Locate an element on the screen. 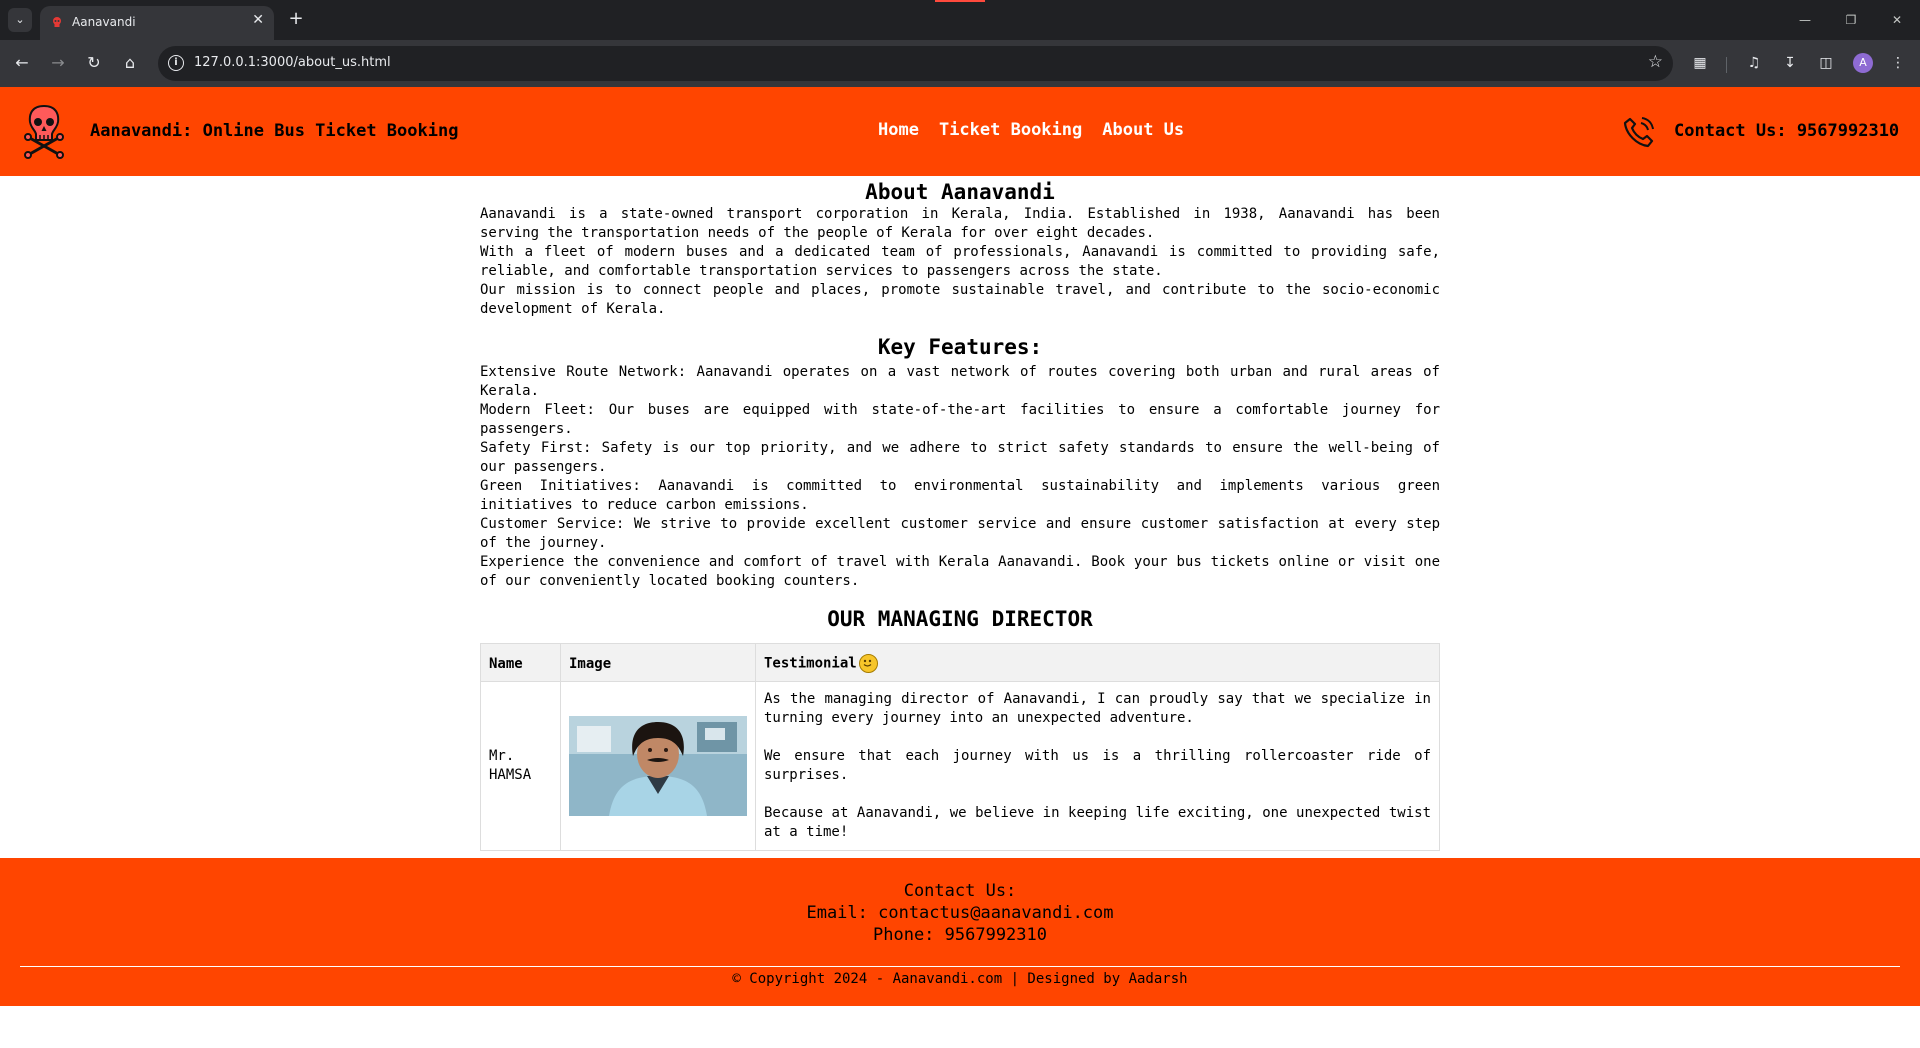 The image size is (1920, 1048). testimonial-header-label: Testimonial is located at coordinates (810, 663).